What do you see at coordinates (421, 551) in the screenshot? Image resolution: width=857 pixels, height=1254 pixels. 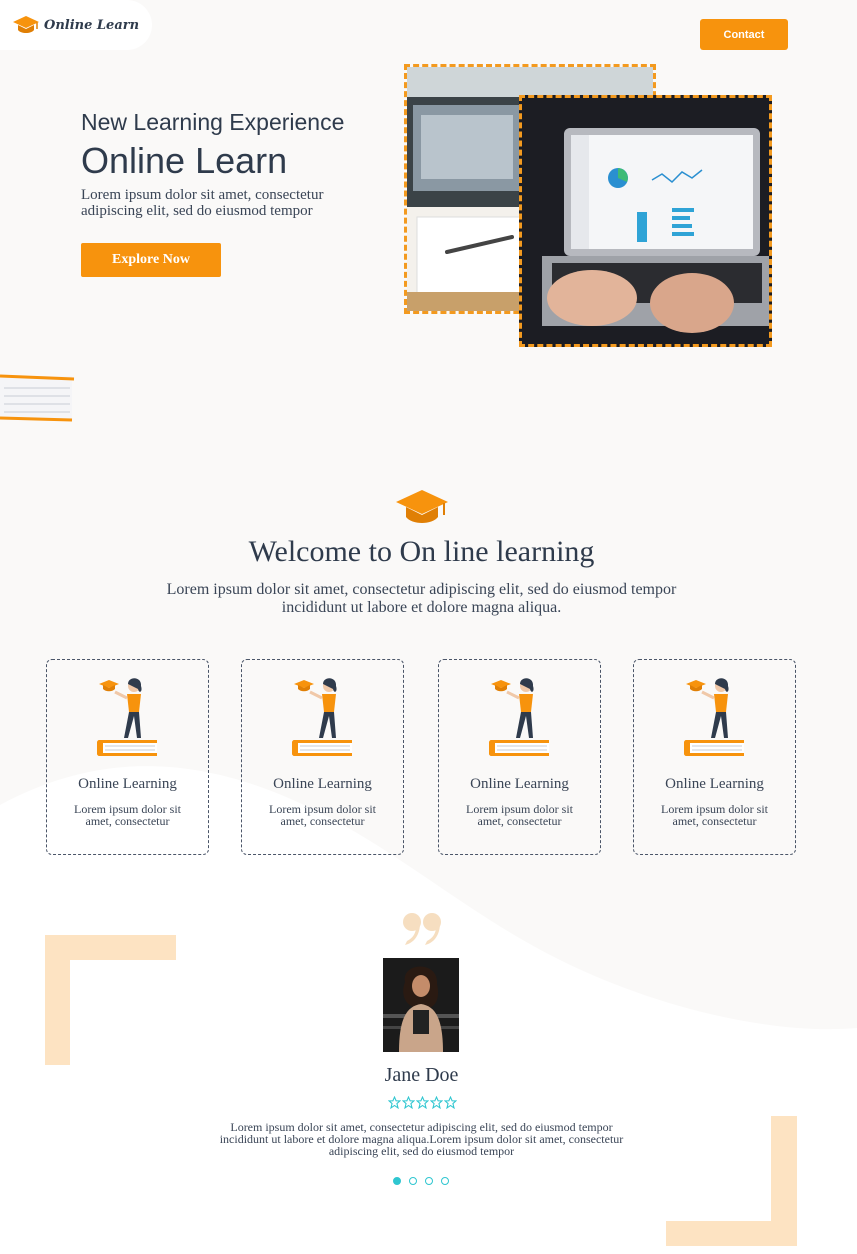 I see `welcome-title: Welcome to On line learning` at bounding box center [421, 551].